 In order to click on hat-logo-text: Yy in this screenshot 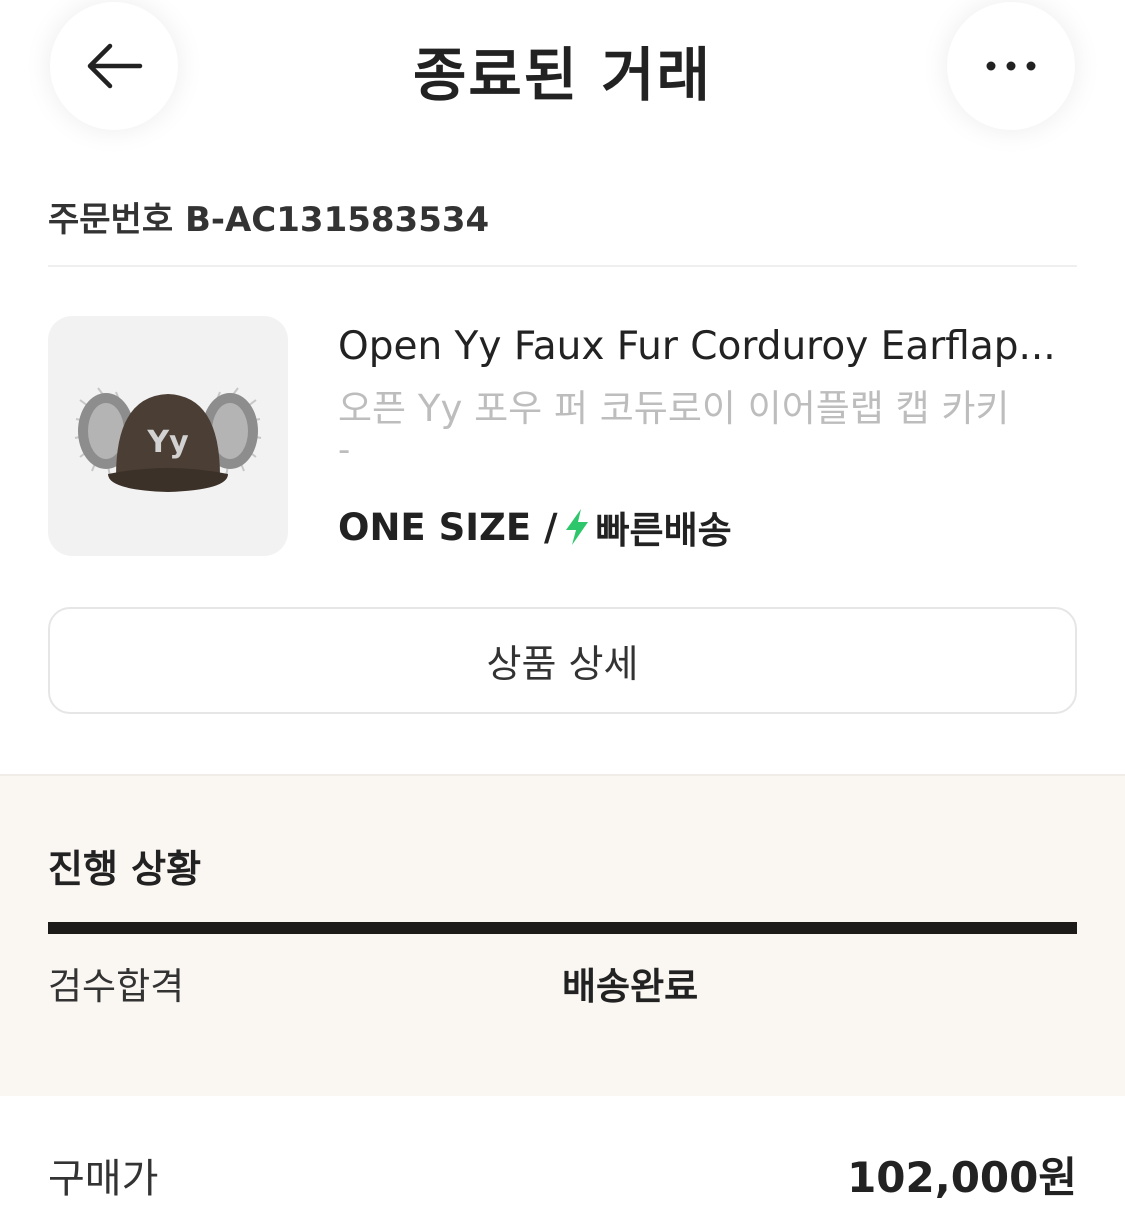, I will do `click(167, 442)`.